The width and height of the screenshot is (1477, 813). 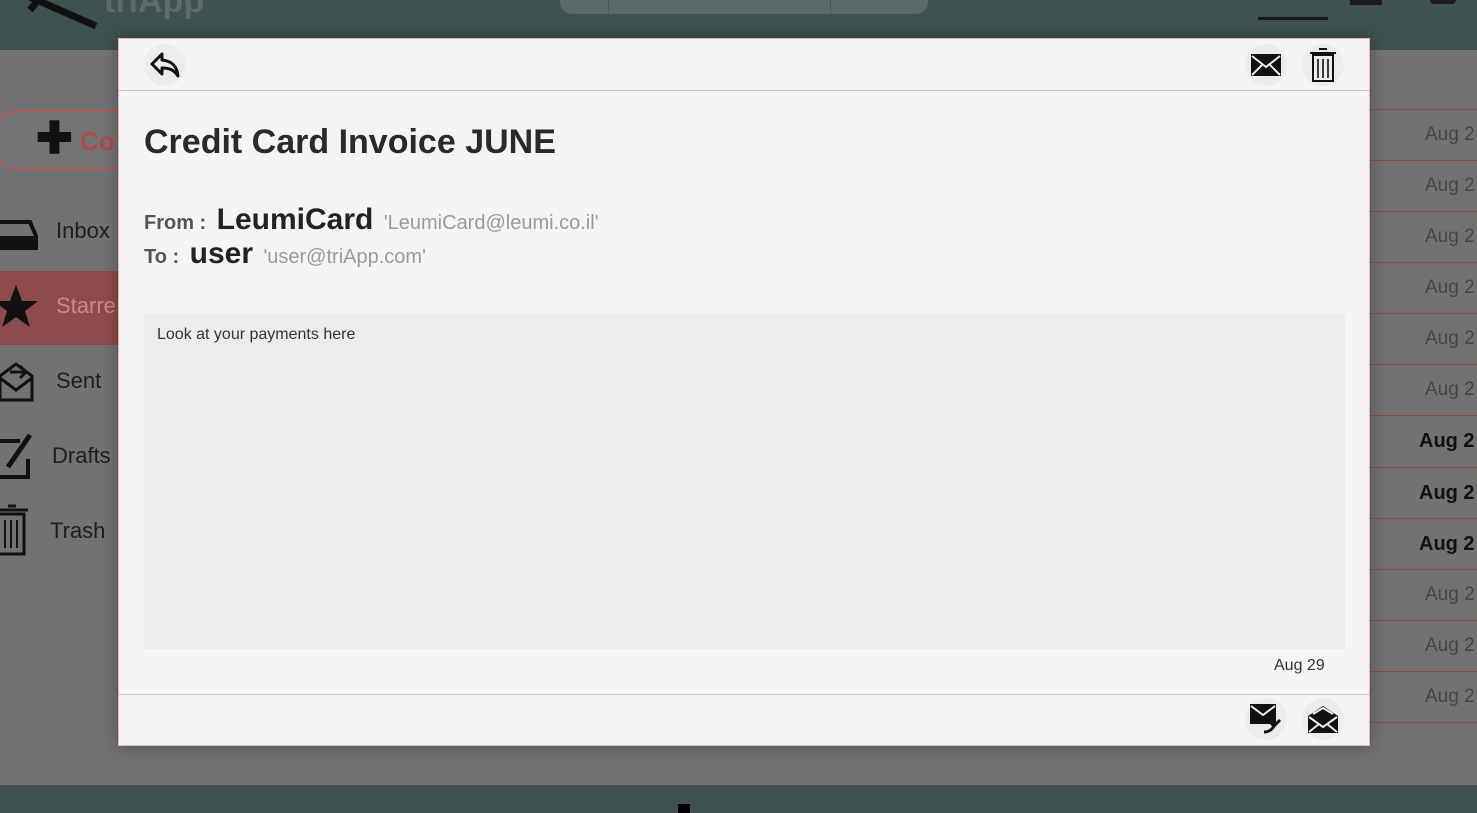 I want to click on reply-mail-button, so click(x=1266, y=719).